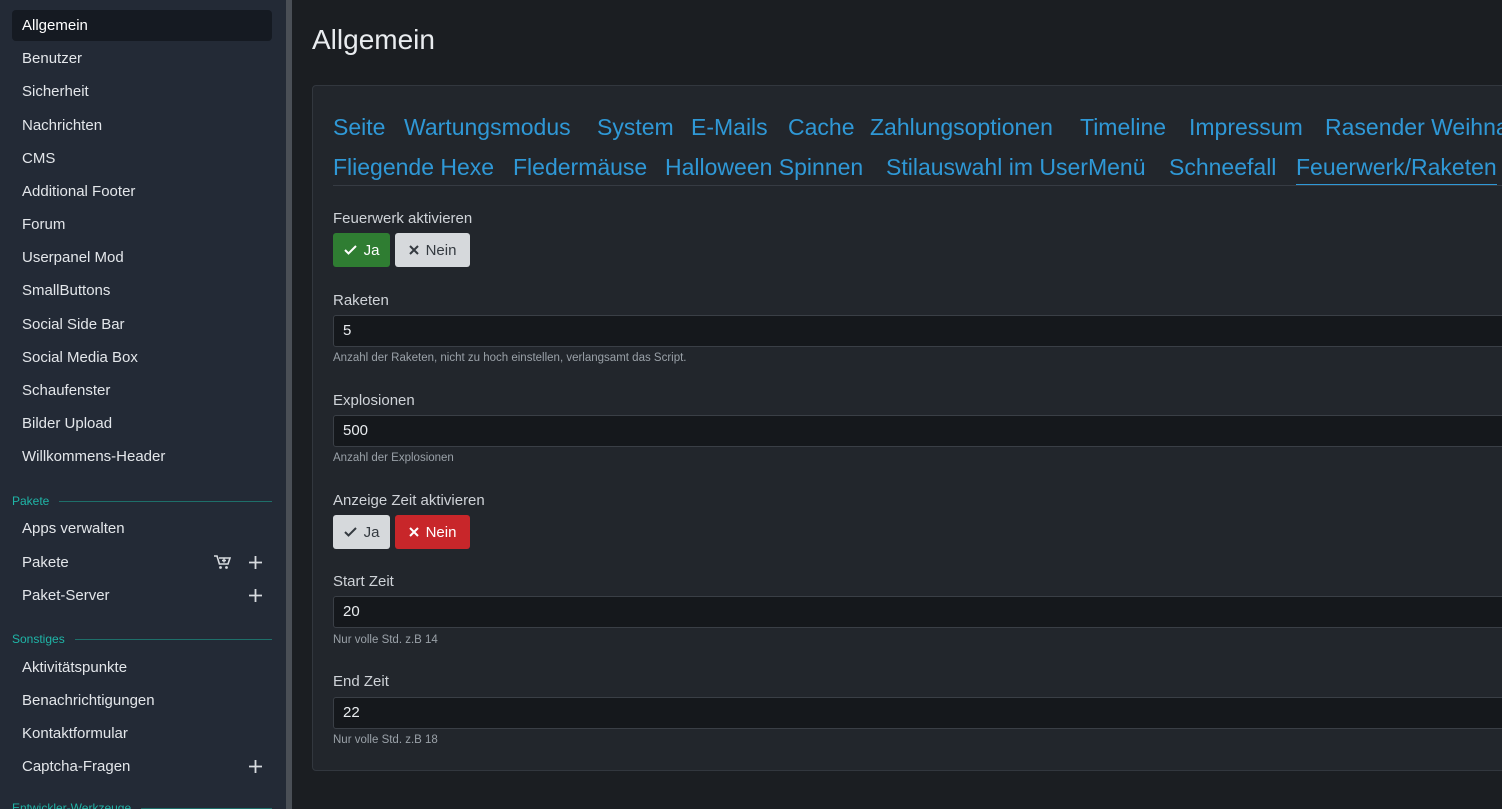 The image size is (1502, 809). What do you see at coordinates (359, 127) in the screenshot?
I see `tab-seite: Seite` at bounding box center [359, 127].